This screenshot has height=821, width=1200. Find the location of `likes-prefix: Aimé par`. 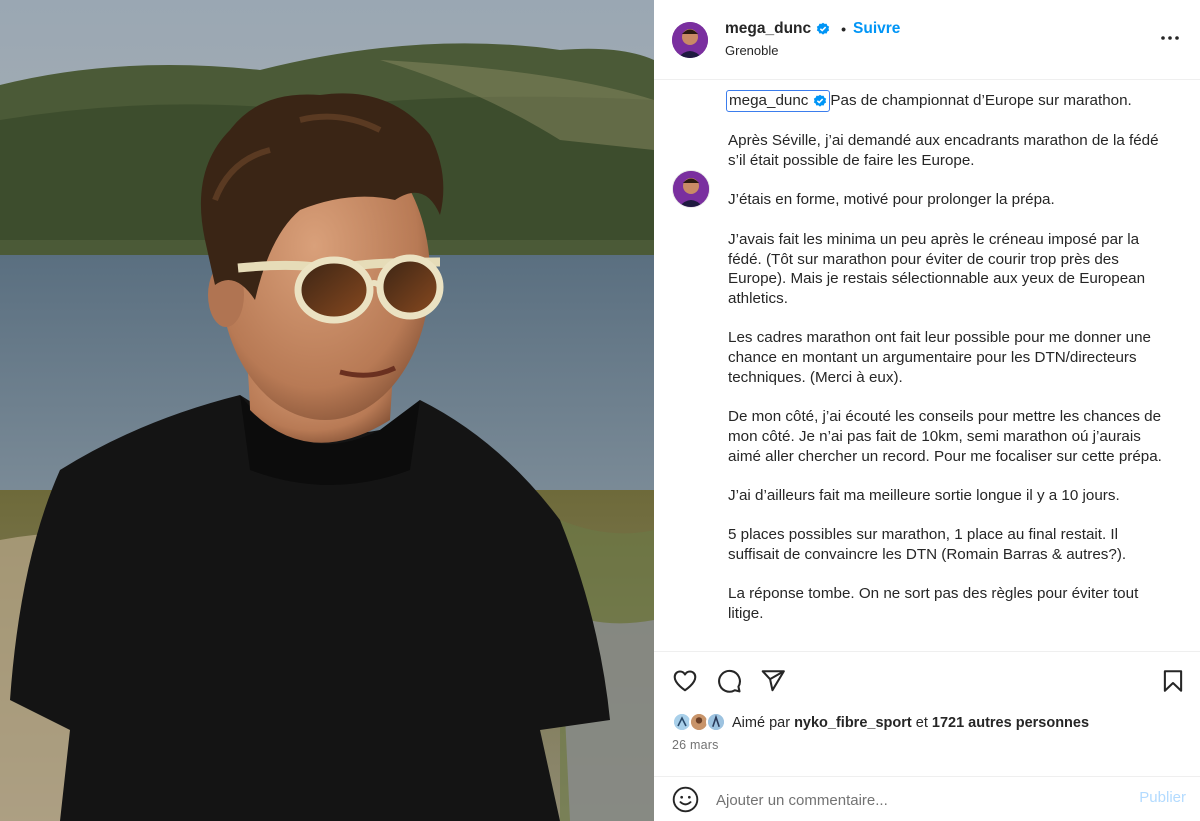

likes-prefix: Aimé par is located at coordinates (761, 723).